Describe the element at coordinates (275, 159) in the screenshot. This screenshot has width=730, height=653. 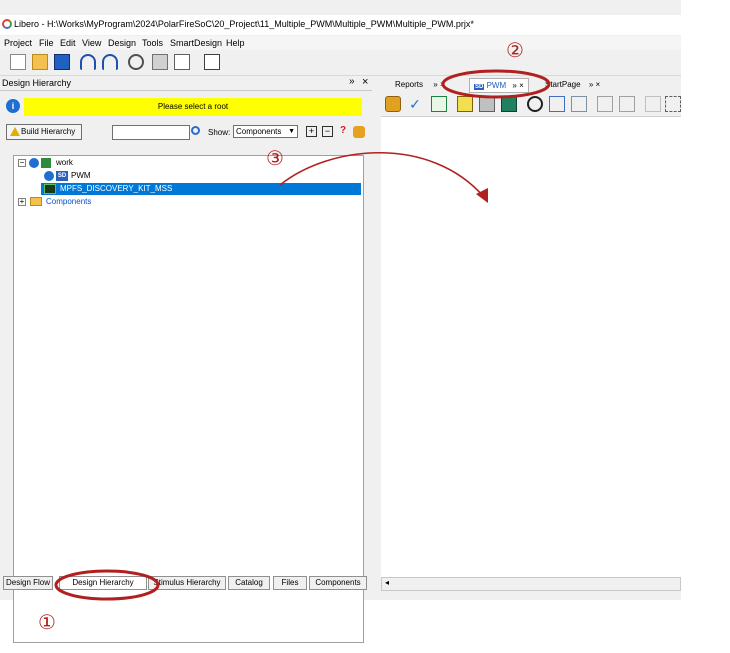
I see `annotation-step-3: ③` at that location.